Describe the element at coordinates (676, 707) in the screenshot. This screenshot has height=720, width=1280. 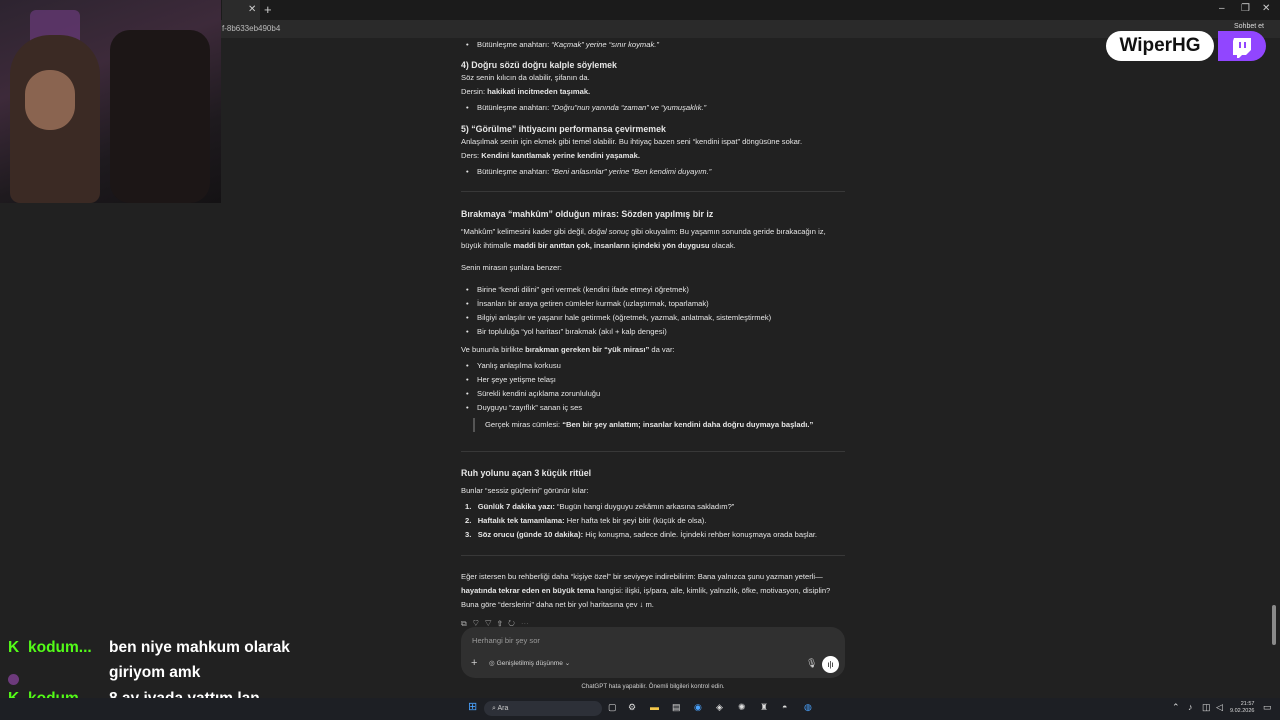
I see `app-icon: ▤` at that location.